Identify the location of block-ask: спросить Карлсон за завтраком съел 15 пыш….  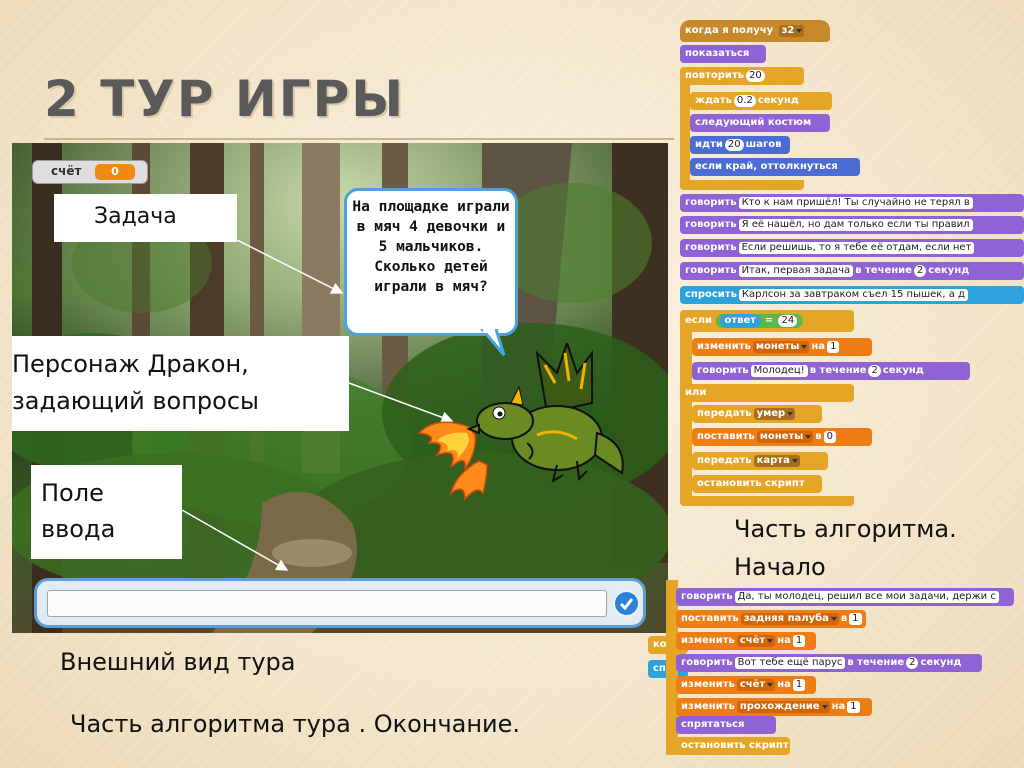
(852, 295).